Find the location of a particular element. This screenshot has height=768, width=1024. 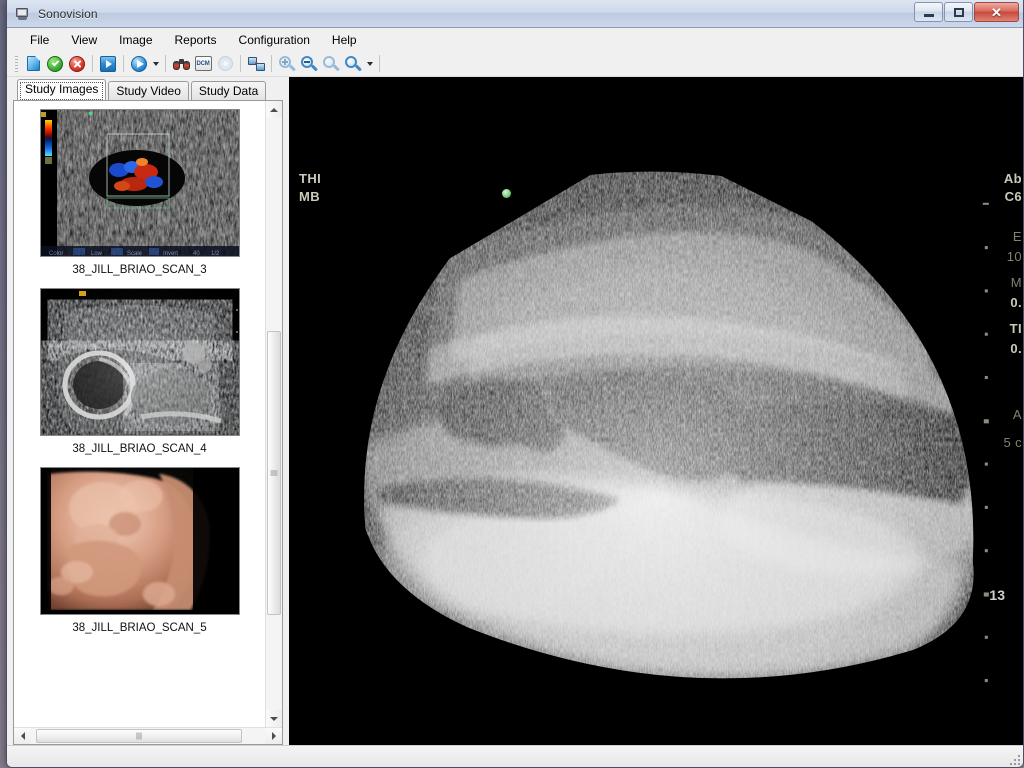

list-item: 38_JILL_BRIAO_SCAN_5 is located at coordinates (139, 550).